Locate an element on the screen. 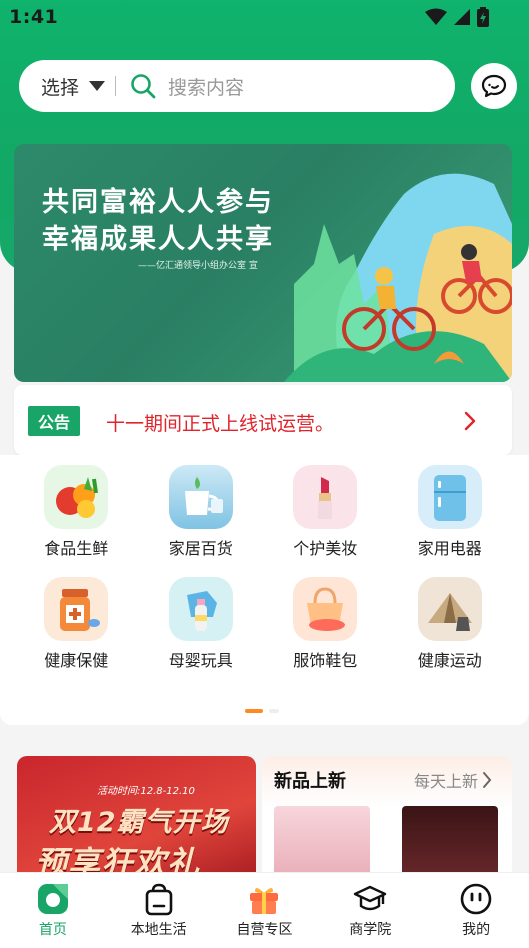  vegetables-icon is located at coordinates (76, 497).